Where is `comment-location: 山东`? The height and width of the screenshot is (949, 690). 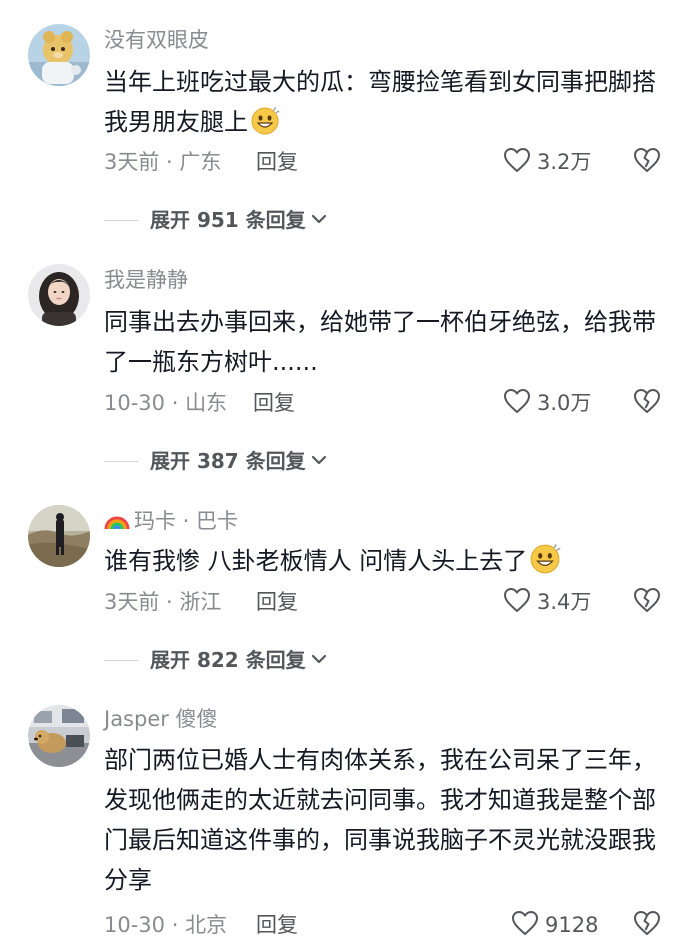 comment-location: 山东 is located at coordinates (206, 403).